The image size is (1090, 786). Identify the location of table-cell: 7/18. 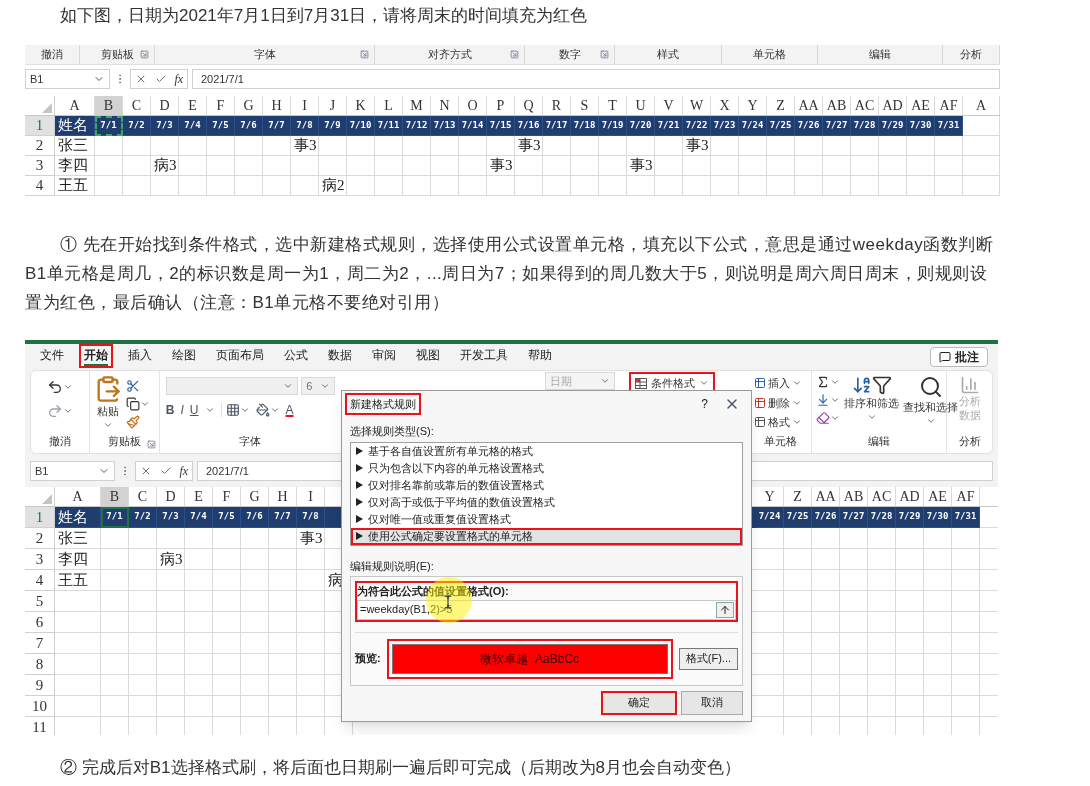
(585, 126).